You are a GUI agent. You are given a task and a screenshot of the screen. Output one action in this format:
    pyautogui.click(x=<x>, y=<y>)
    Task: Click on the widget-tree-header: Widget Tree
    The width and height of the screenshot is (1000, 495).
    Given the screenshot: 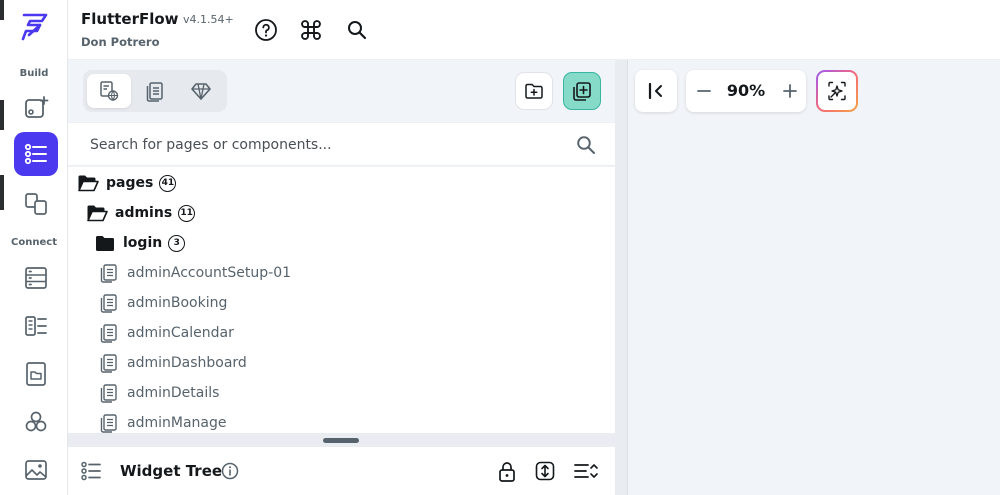 What is the action you would take?
    pyautogui.click(x=341, y=471)
    